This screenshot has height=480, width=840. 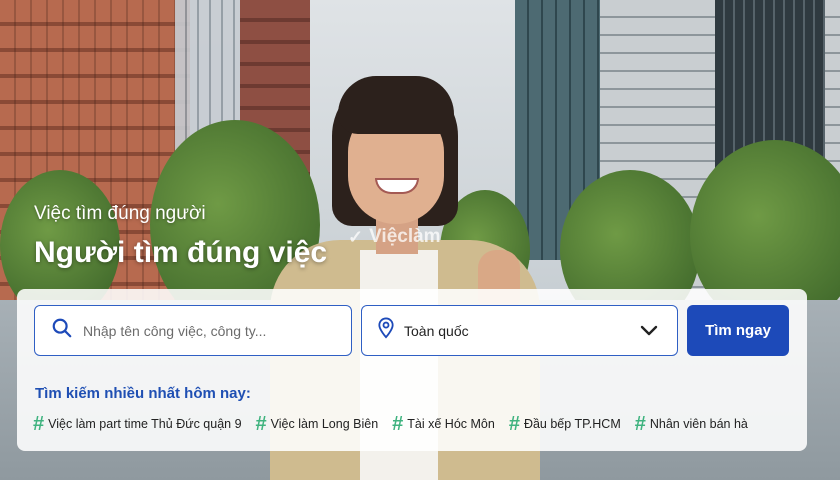 I want to click on checkmark-logo-icon: ✓, so click(x=356, y=236).